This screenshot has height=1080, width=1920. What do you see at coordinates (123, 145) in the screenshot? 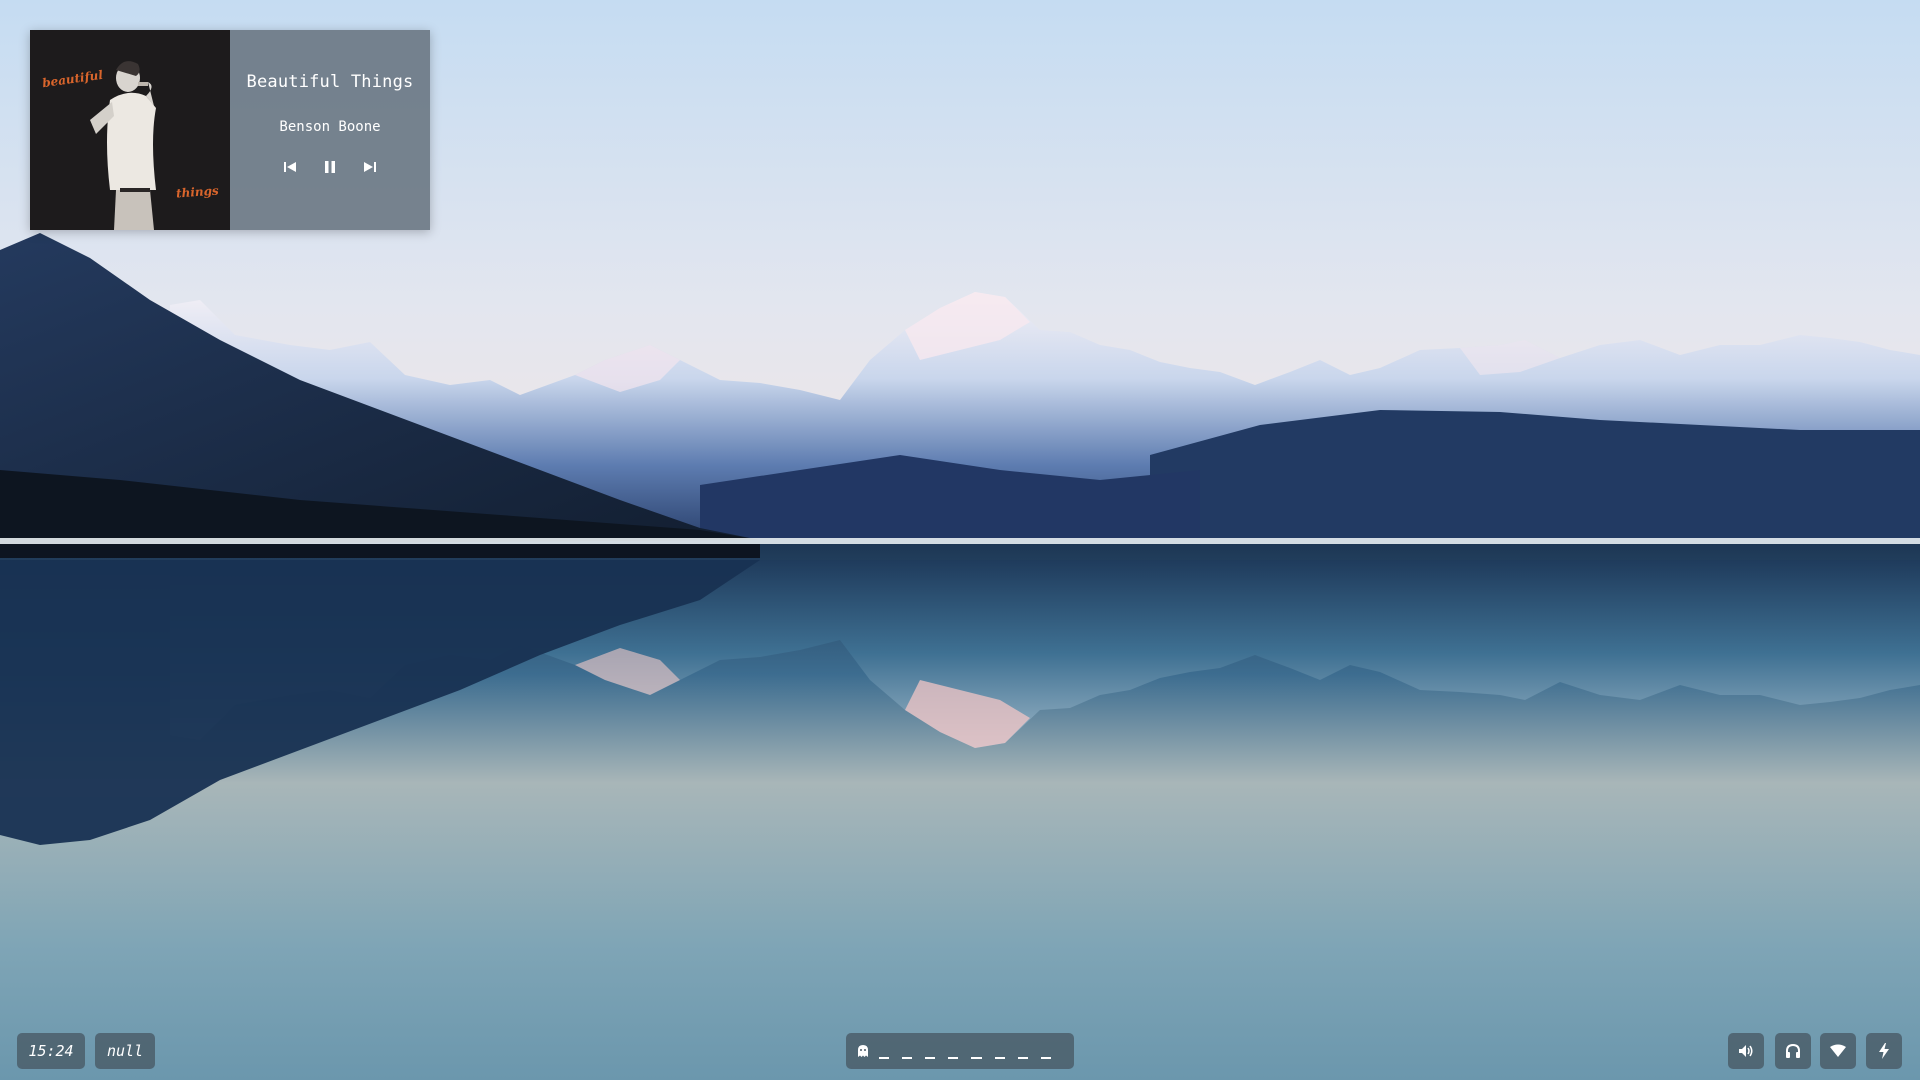
I see `album-cover-art` at bounding box center [123, 145].